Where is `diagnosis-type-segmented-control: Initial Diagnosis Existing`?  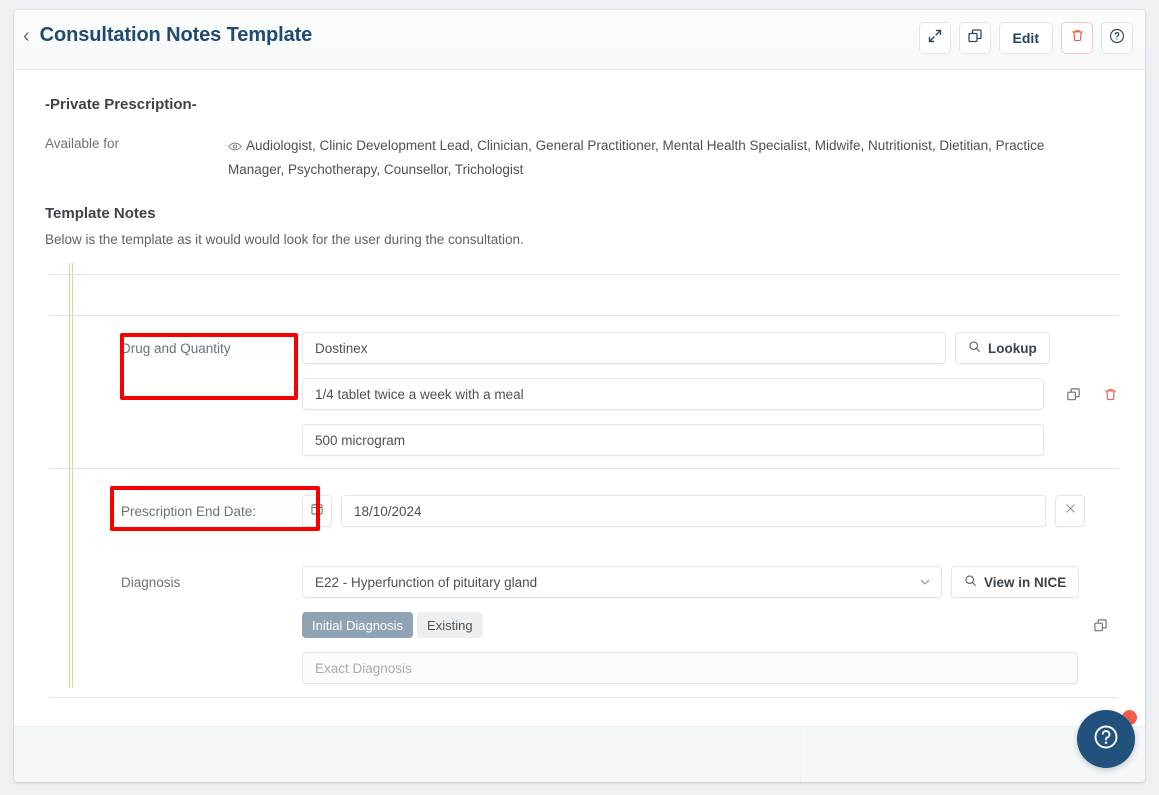
diagnosis-type-segmented-control: Initial Diagnosis Existing is located at coordinates (392, 625).